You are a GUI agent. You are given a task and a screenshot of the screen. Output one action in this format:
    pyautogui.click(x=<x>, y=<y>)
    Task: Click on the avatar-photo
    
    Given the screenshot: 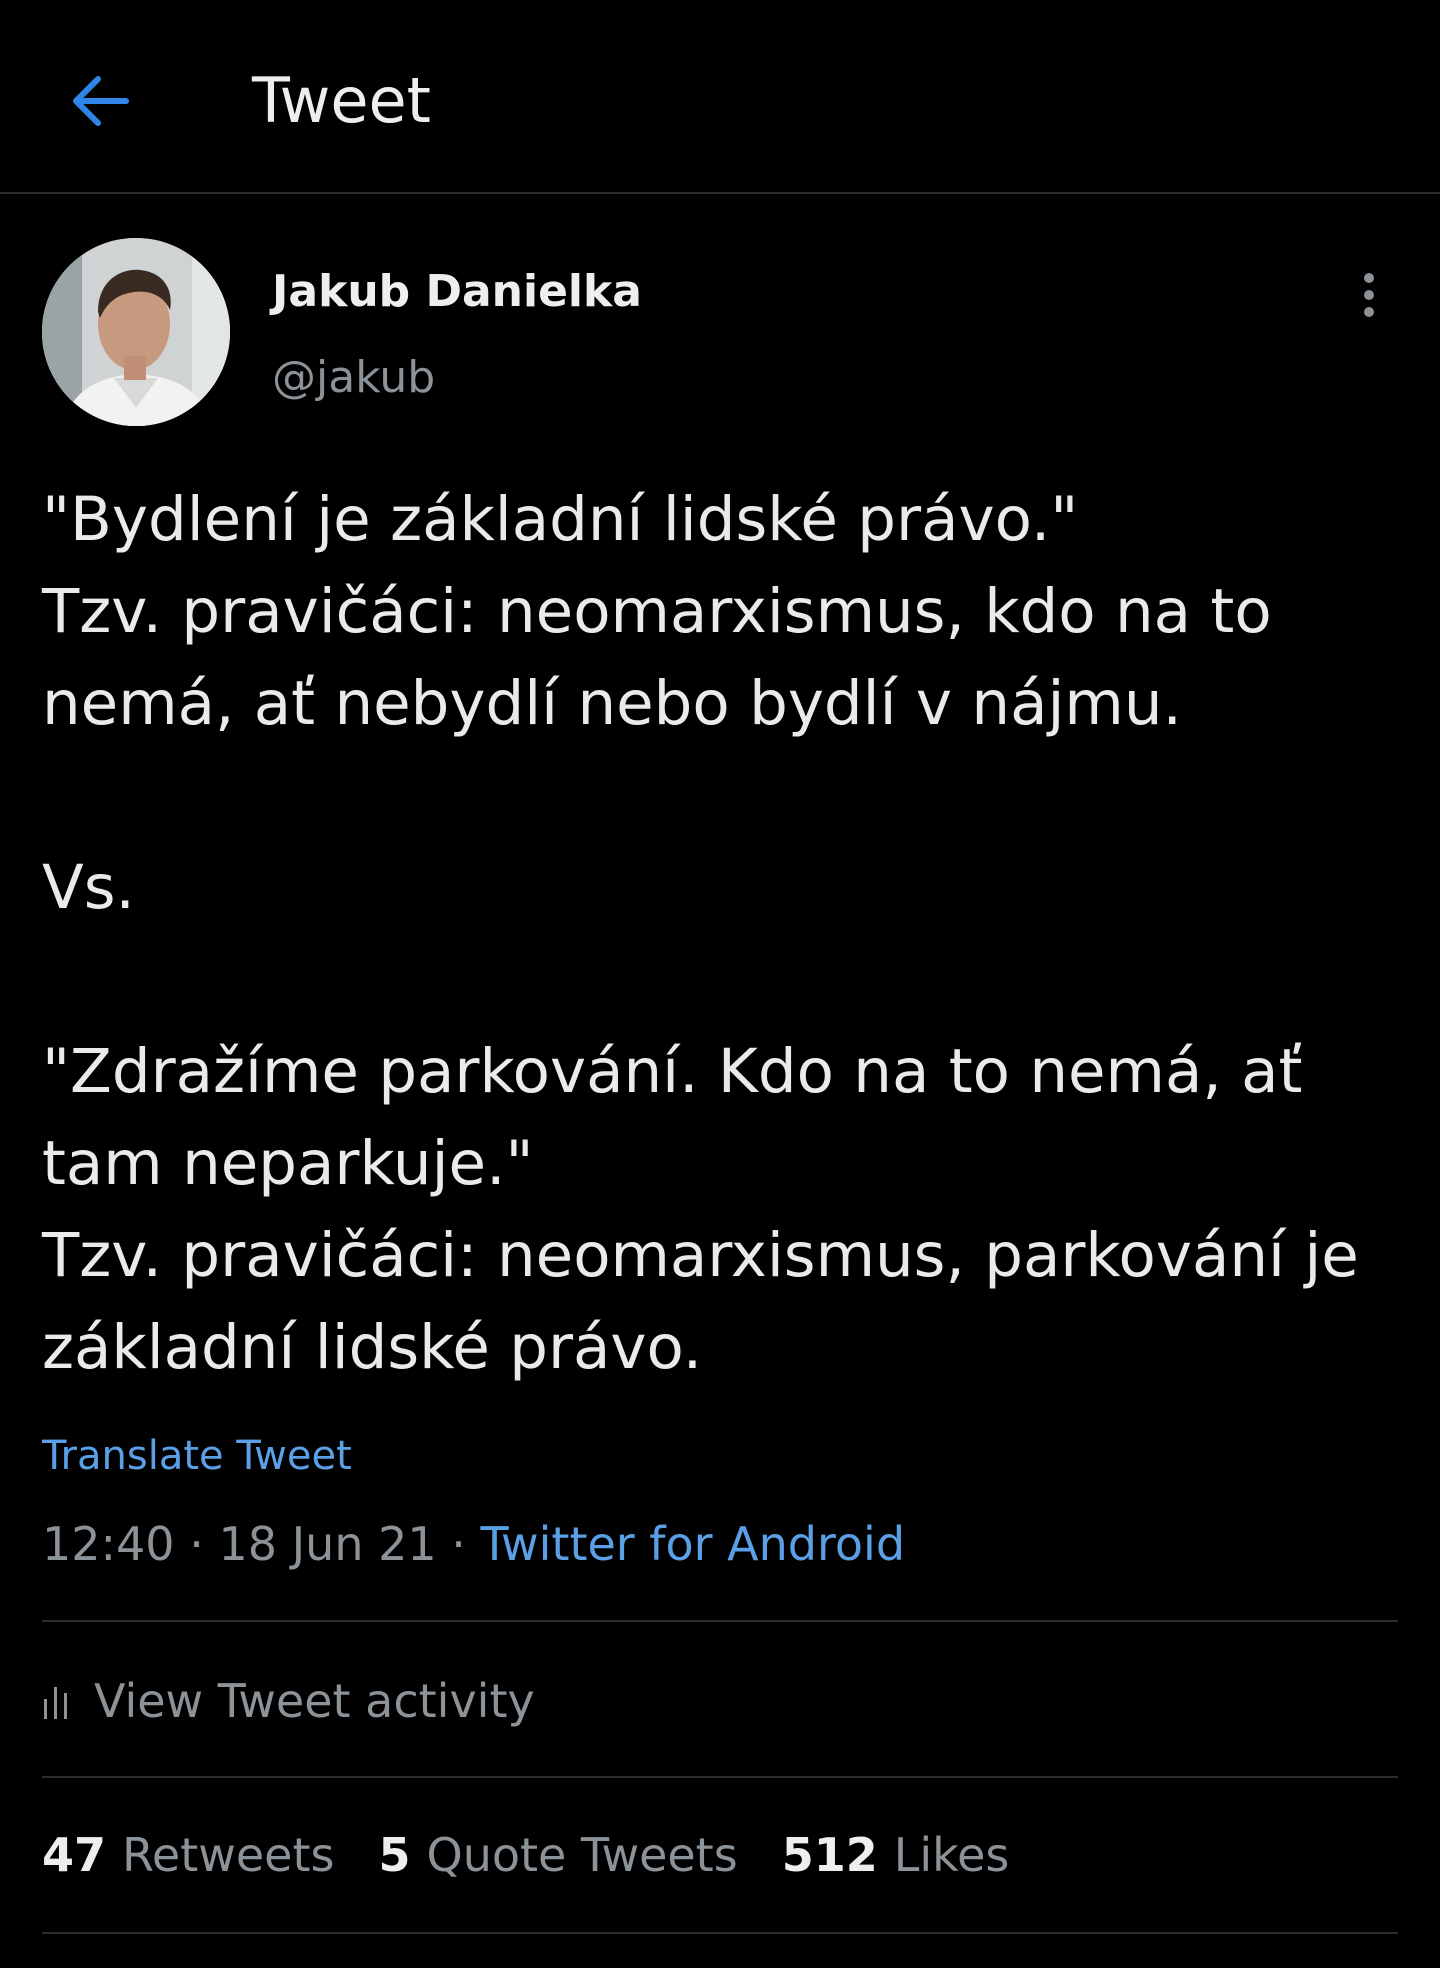 What is the action you would take?
    pyautogui.click(x=136, y=332)
    